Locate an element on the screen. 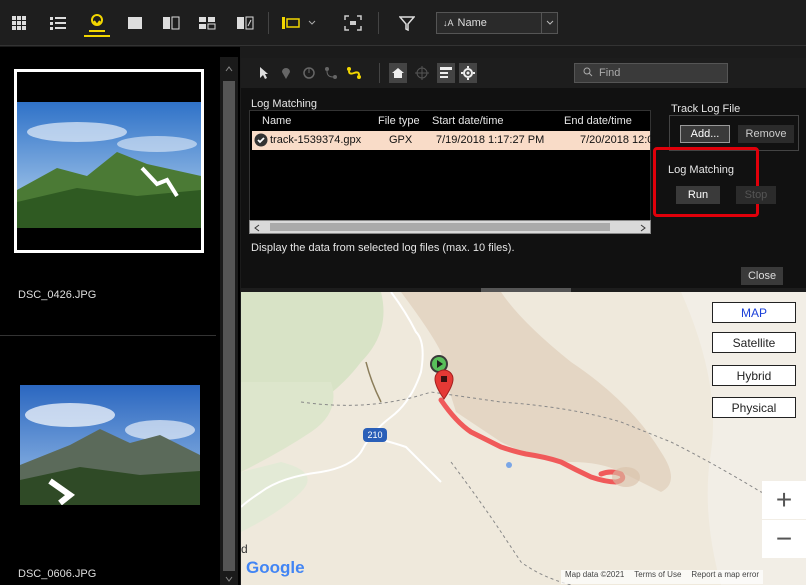 This screenshot has height=585, width=806. log-matching-highlight-box: Log Matching Run Stop is located at coordinates (714, 182).